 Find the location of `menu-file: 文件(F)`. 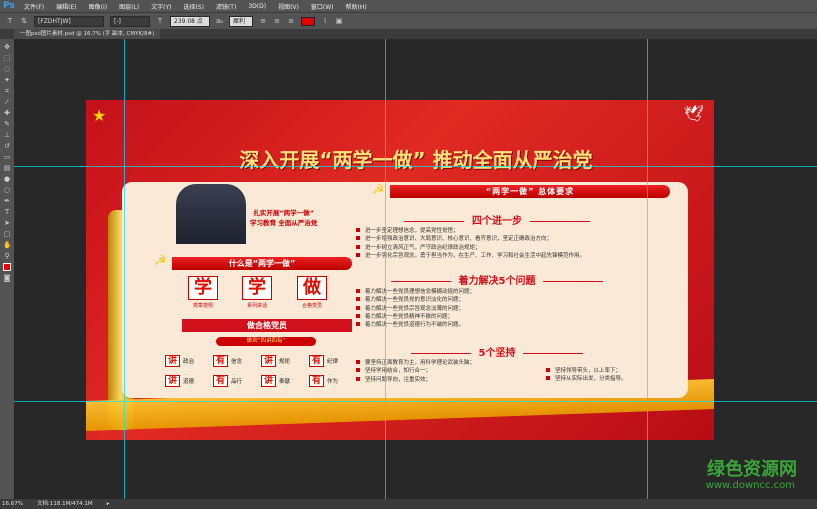

menu-file: 文件(F) is located at coordinates (34, 6).